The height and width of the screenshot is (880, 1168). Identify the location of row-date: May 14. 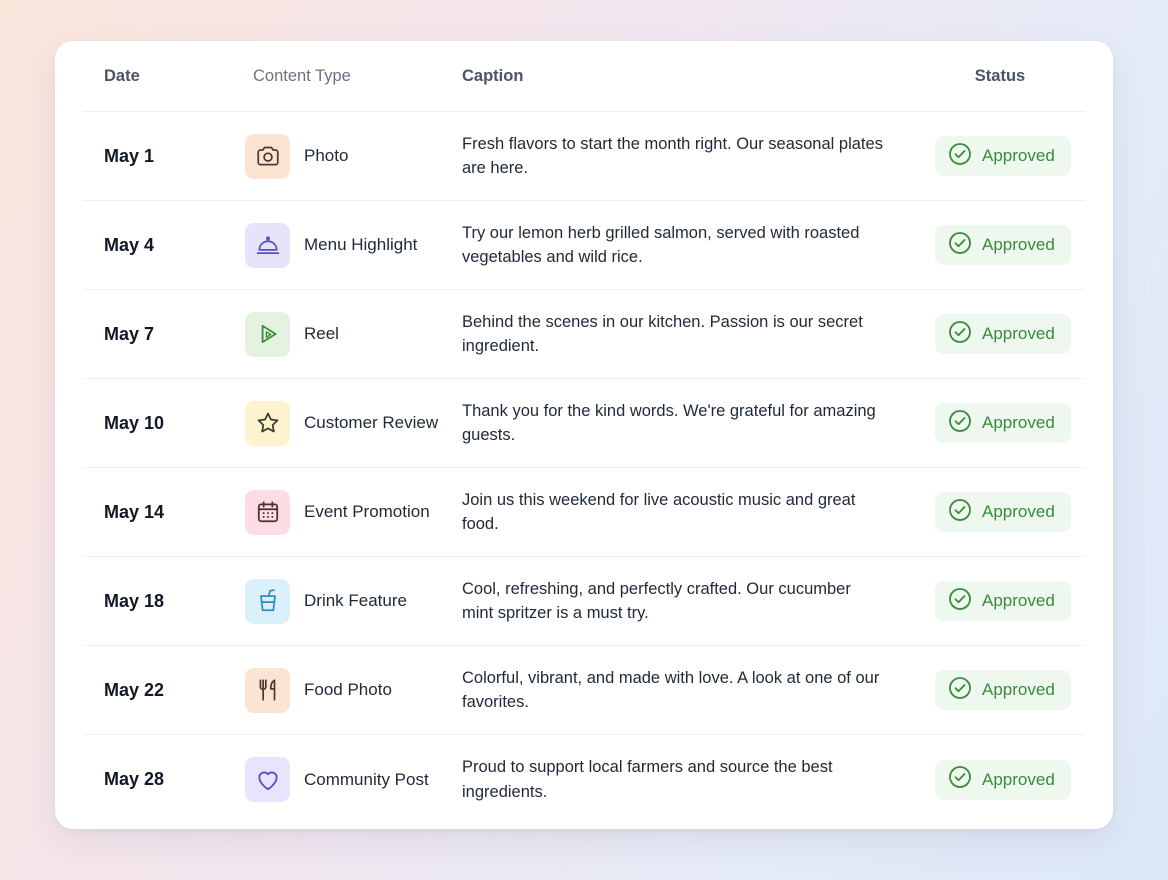
(134, 511).